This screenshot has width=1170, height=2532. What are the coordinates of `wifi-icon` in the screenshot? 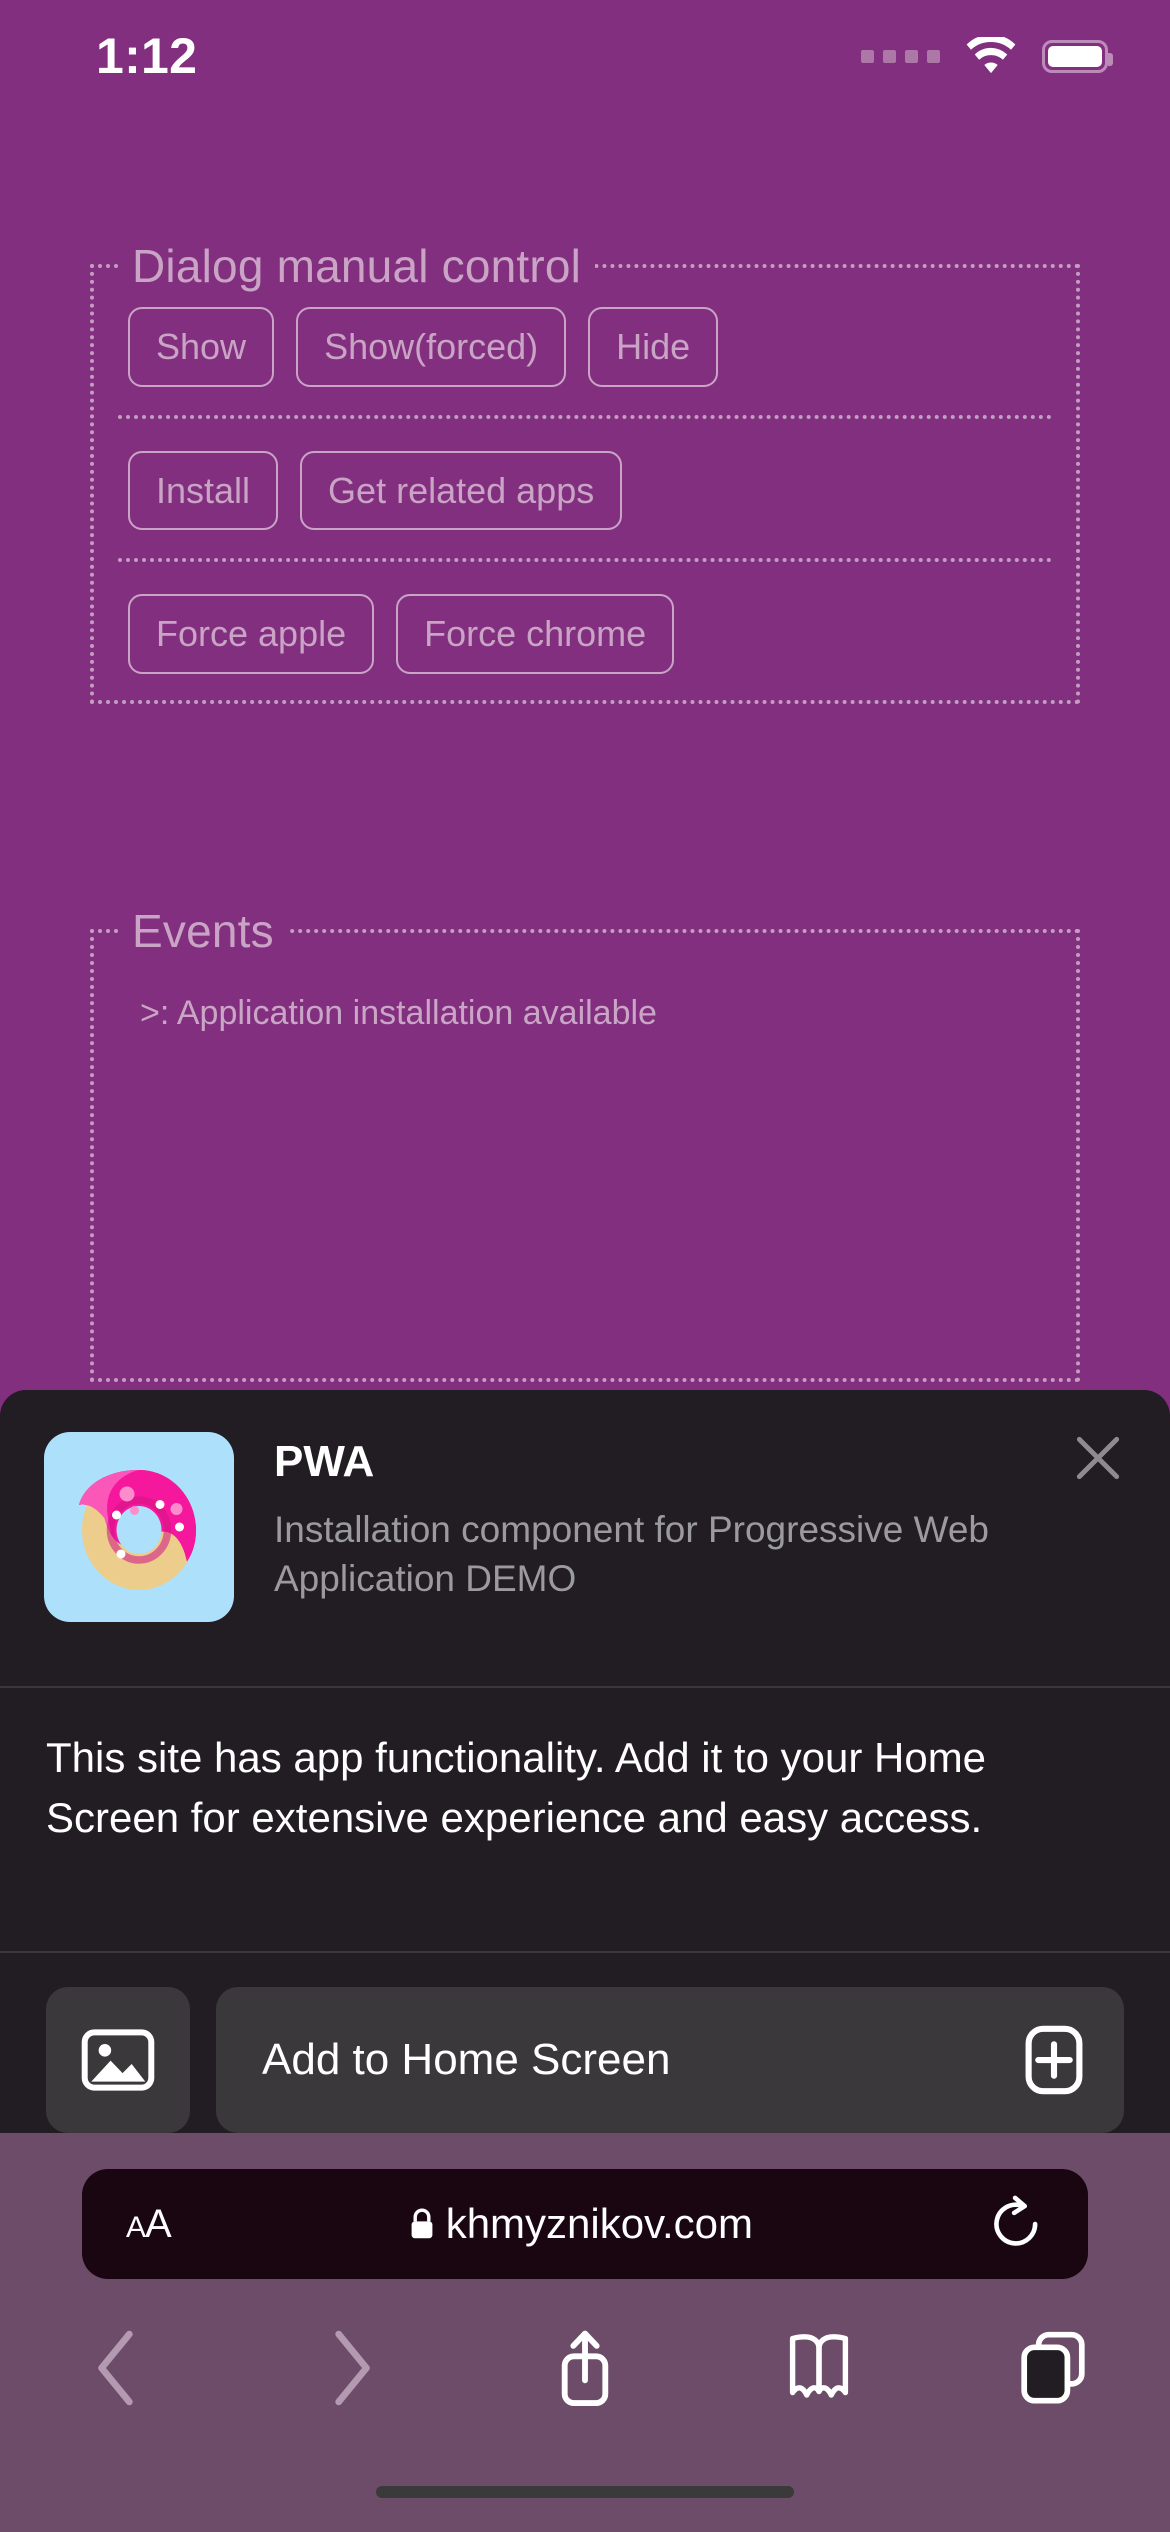 It's located at (991, 55).